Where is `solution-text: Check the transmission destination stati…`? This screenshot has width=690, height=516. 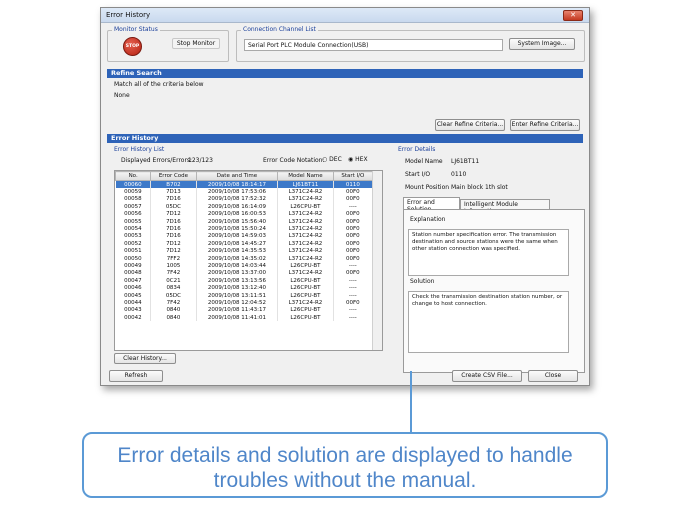 solution-text: Check the transmission destination stati… is located at coordinates (488, 322).